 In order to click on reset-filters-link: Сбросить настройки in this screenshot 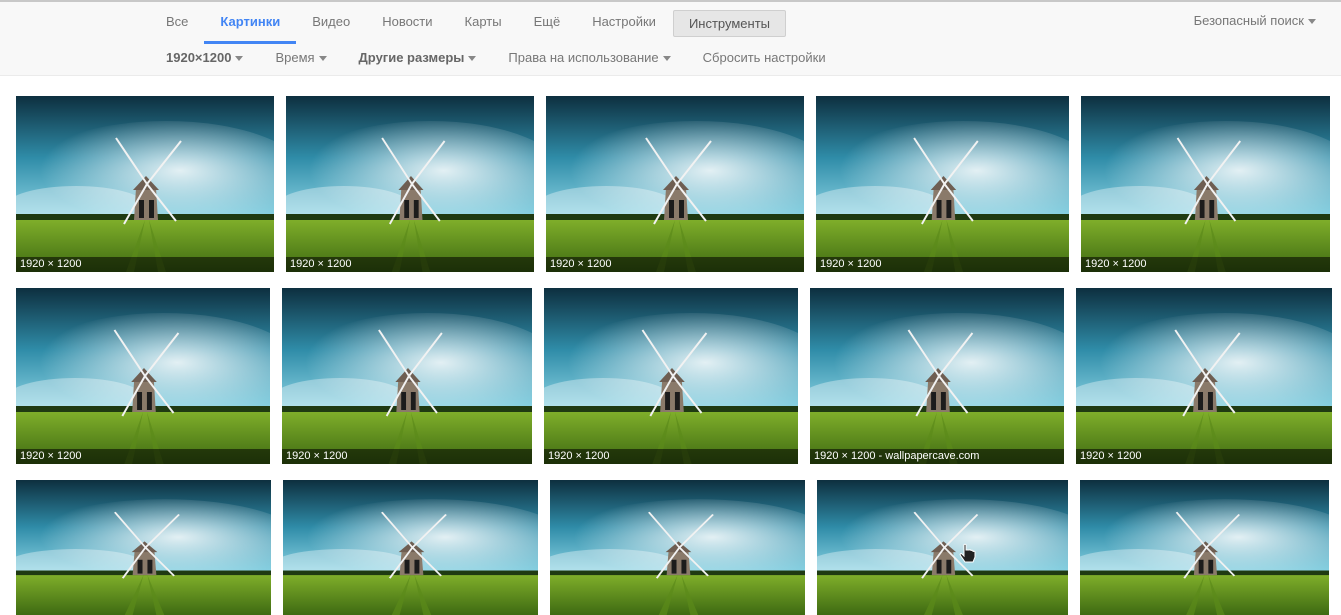, I will do `click(764, 57)`.